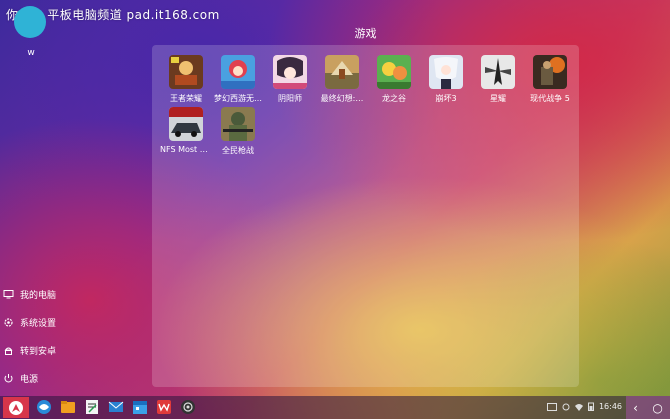 The height and width of the screenshot is (419, 670). What do you see at coordinates (238, 150) in the screenshot?
I see `app-label: 全民枪战` at bounding box center [238, 150].